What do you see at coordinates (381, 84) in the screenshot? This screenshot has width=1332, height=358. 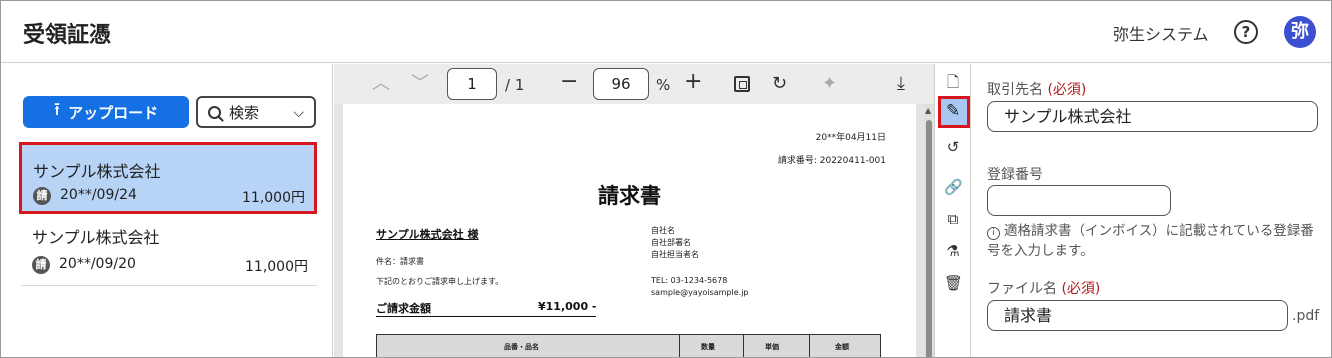 I see `chevron-up-icon: ︿` at bounding box center [381, 84].